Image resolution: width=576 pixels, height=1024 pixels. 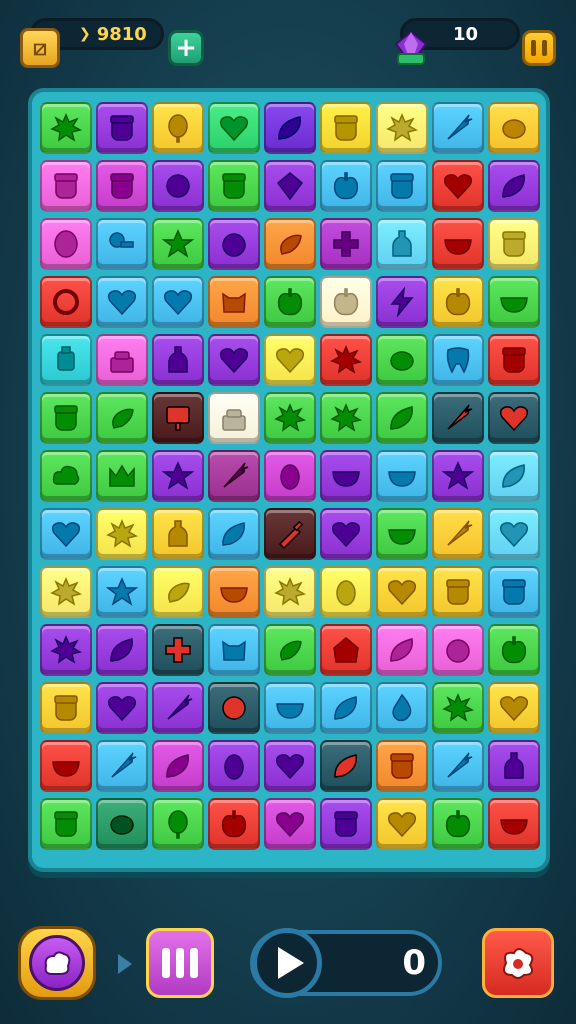 What do you see at coordinates (234, 708) in the screenshot?
I see `tile-blob` at bounding box center [234, 708].